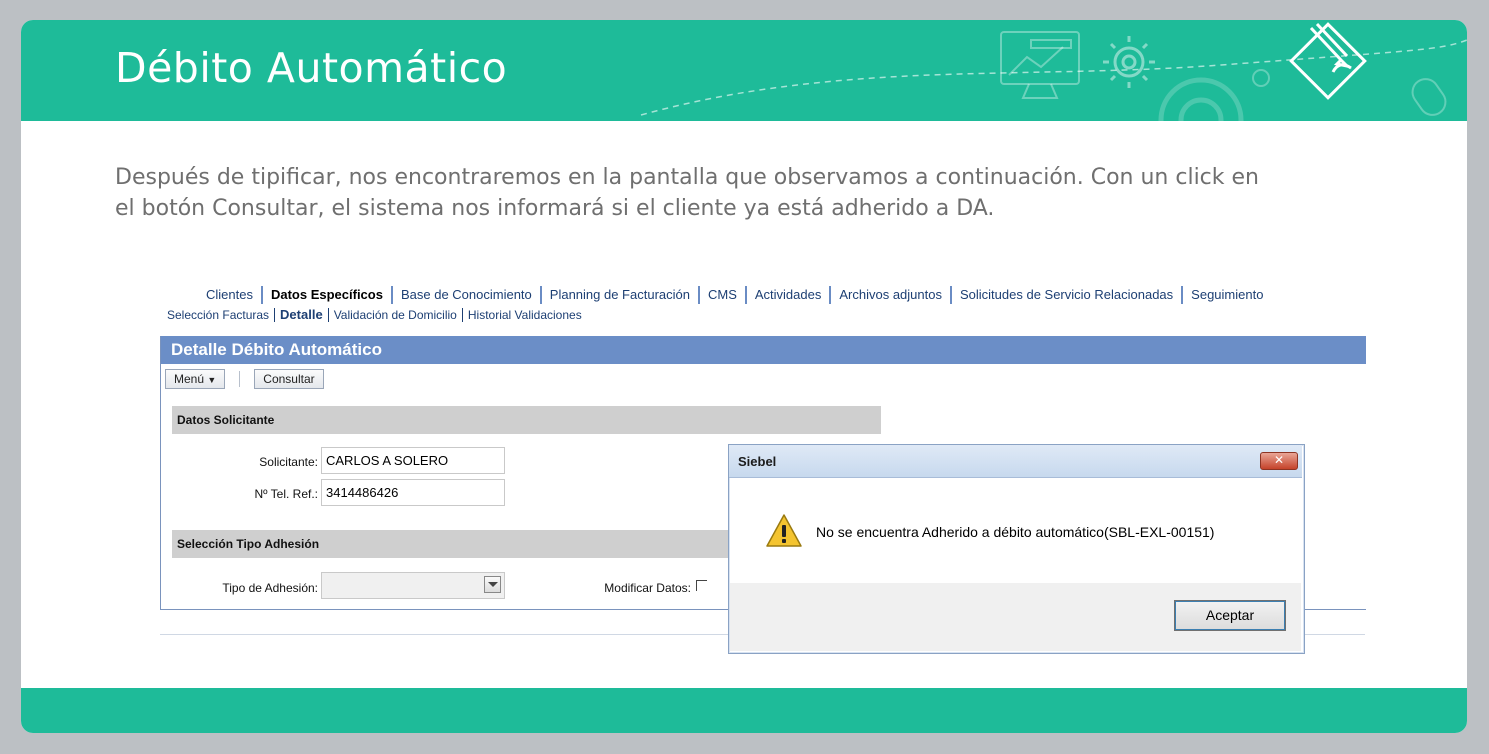  Describe the element at coordinates (524, 315) in the screenshot. I see `subtab-historial-validaciones: Historial Validaciones` at that location.